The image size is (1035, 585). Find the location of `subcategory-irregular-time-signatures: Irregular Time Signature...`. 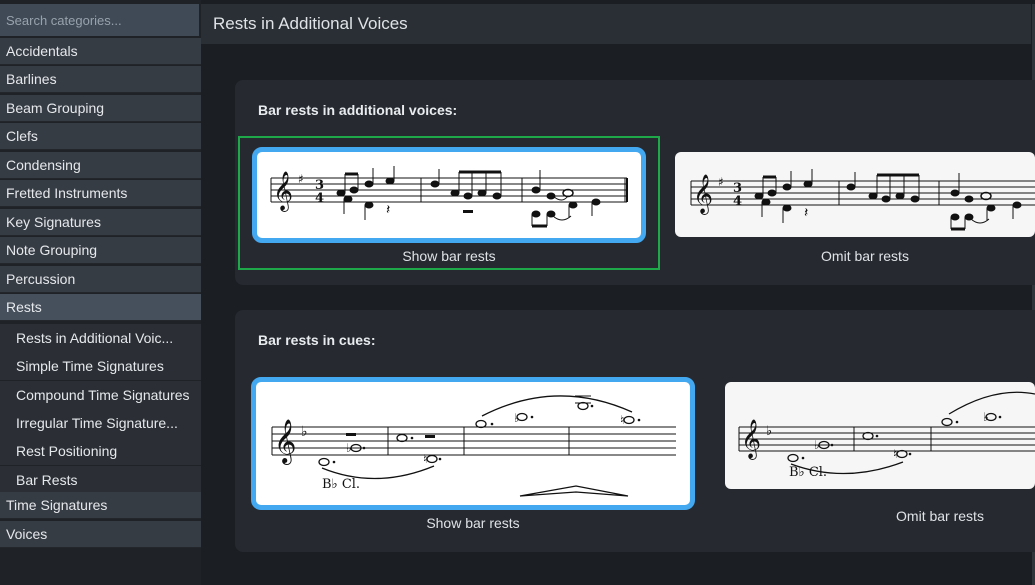

subcategory-irregular-time-signatures: Irregular Time Signature... is located at coordinates (100, 423).